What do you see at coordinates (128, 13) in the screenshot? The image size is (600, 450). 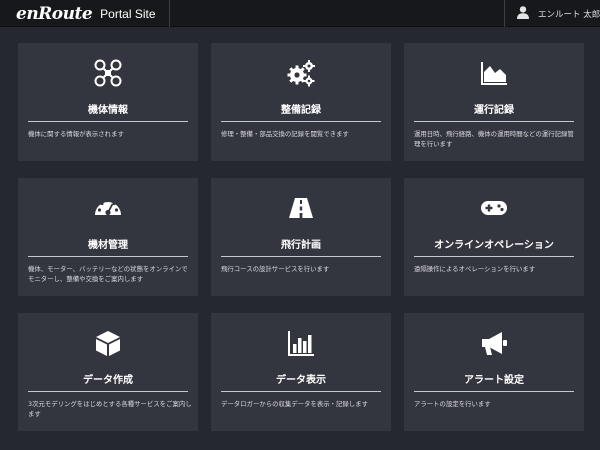 I see `site-title: Portal Site` at bounding box center [128, 13].